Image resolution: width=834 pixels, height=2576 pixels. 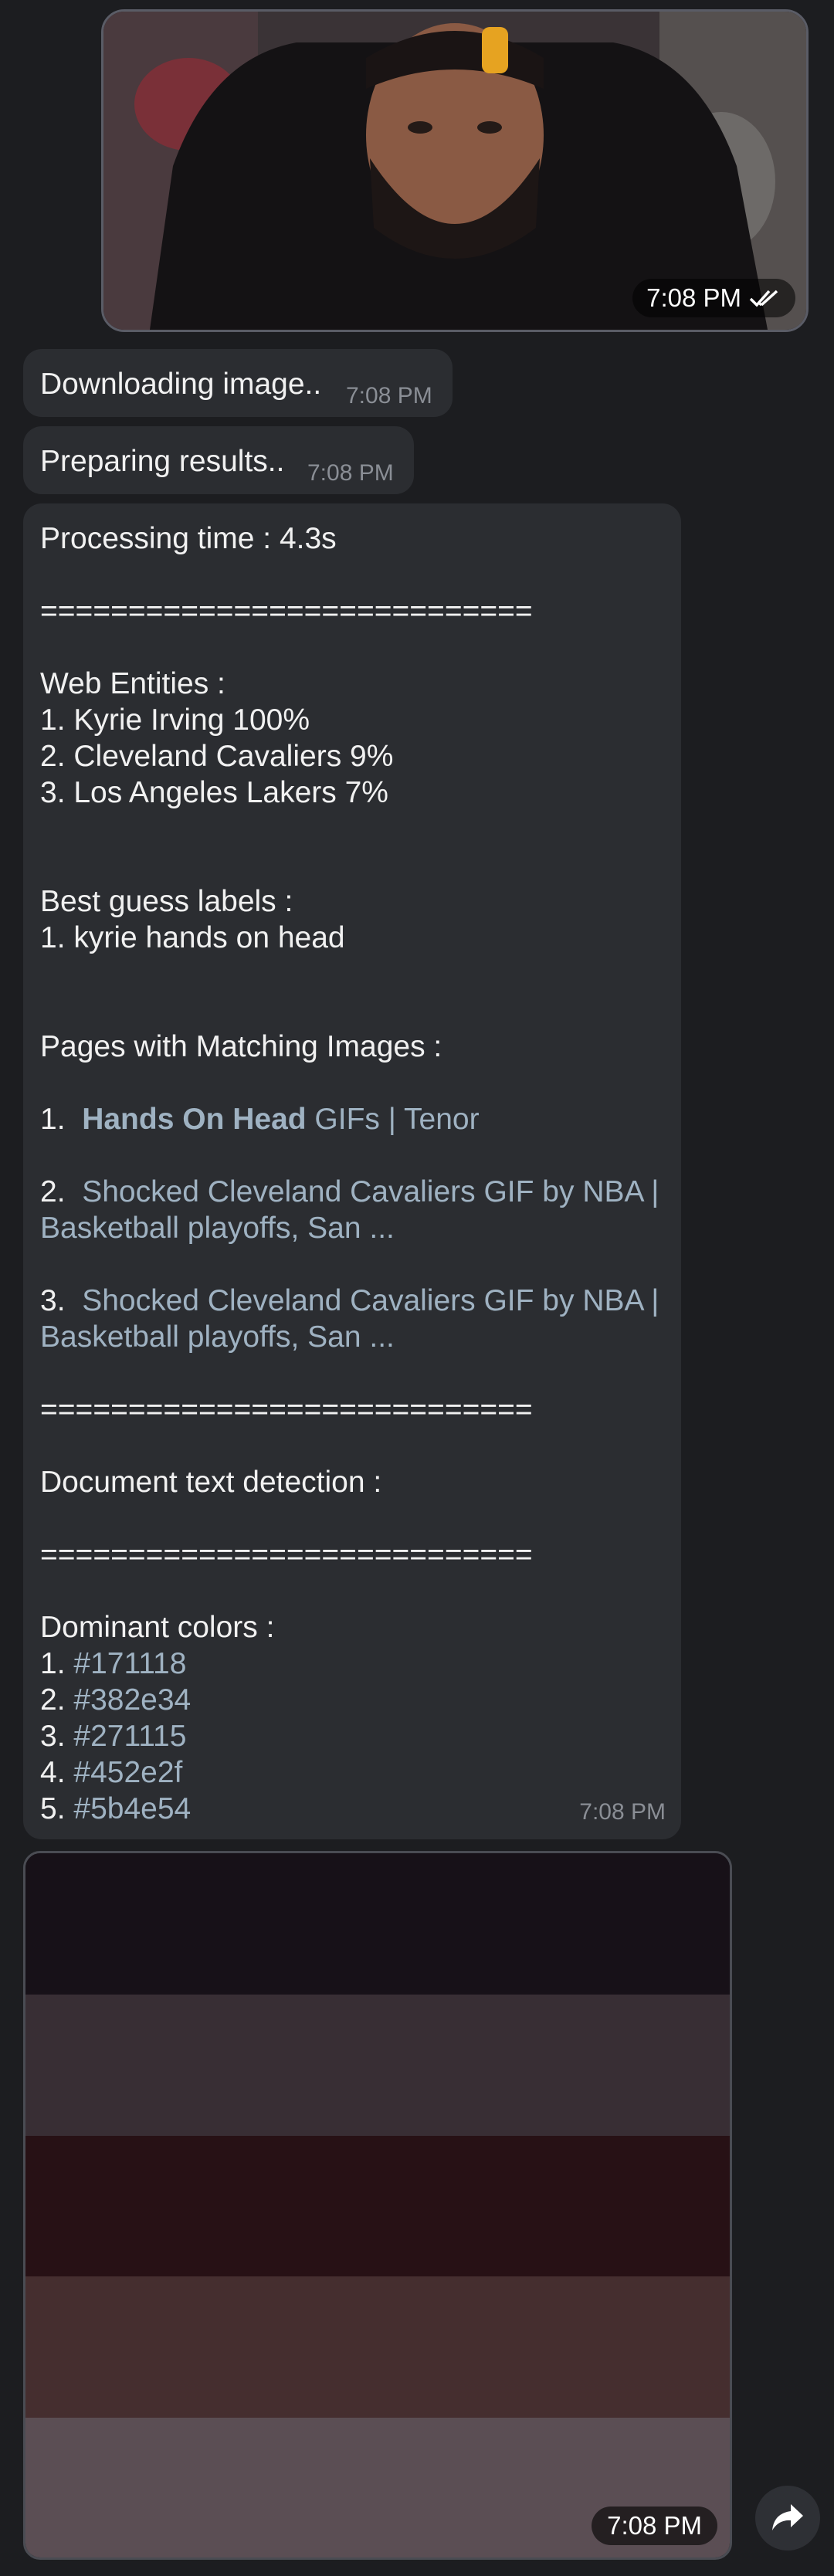 What do you see at coordinates (654, 2526) in the screenshot?
I see `swatch-timestamp: 7:08 PM` at bounding box center [654, 2526].